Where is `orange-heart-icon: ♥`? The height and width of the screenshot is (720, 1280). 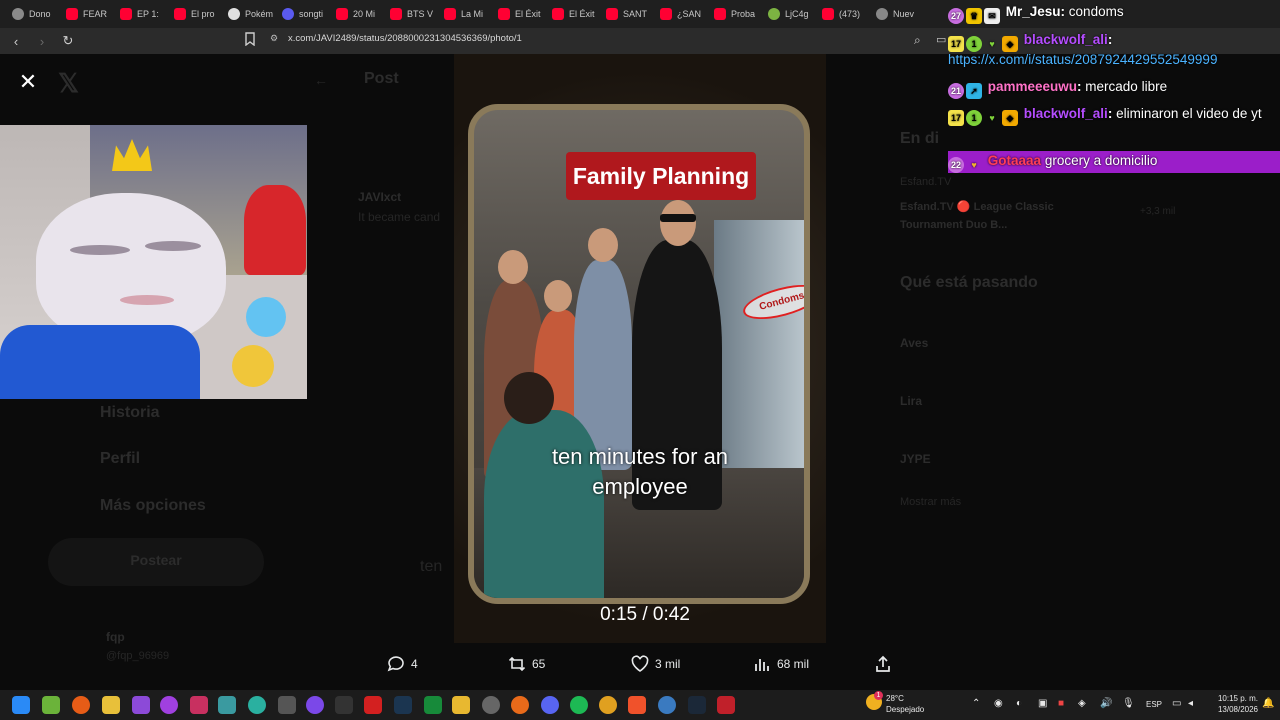 orange-heart-icon: ♥ is located at coordinates (974, 165).